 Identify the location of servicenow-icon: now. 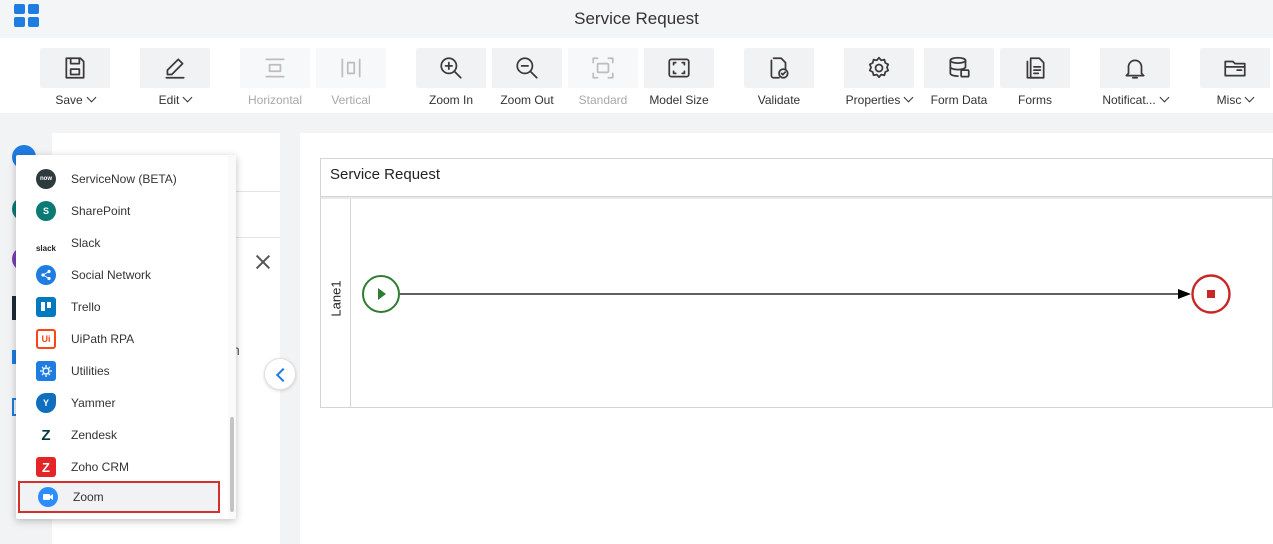
(46, 179).